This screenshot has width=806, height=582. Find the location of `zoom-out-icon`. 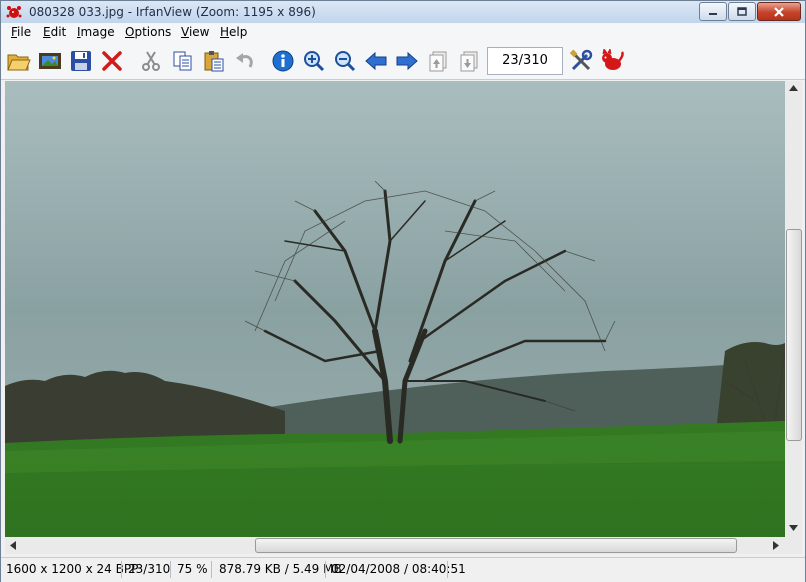

zoom-out-icon is located at coordinates (345, 61).